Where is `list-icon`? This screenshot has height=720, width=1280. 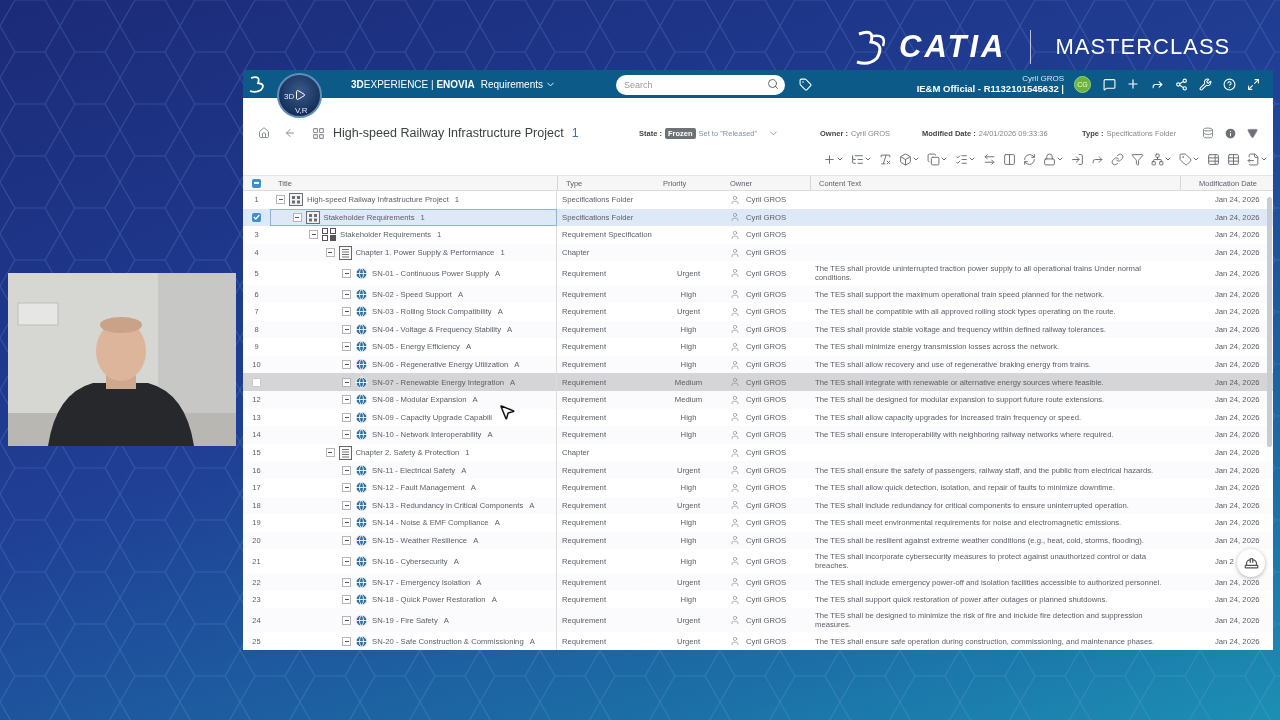
list-icon is located at coordinates (857, 159).